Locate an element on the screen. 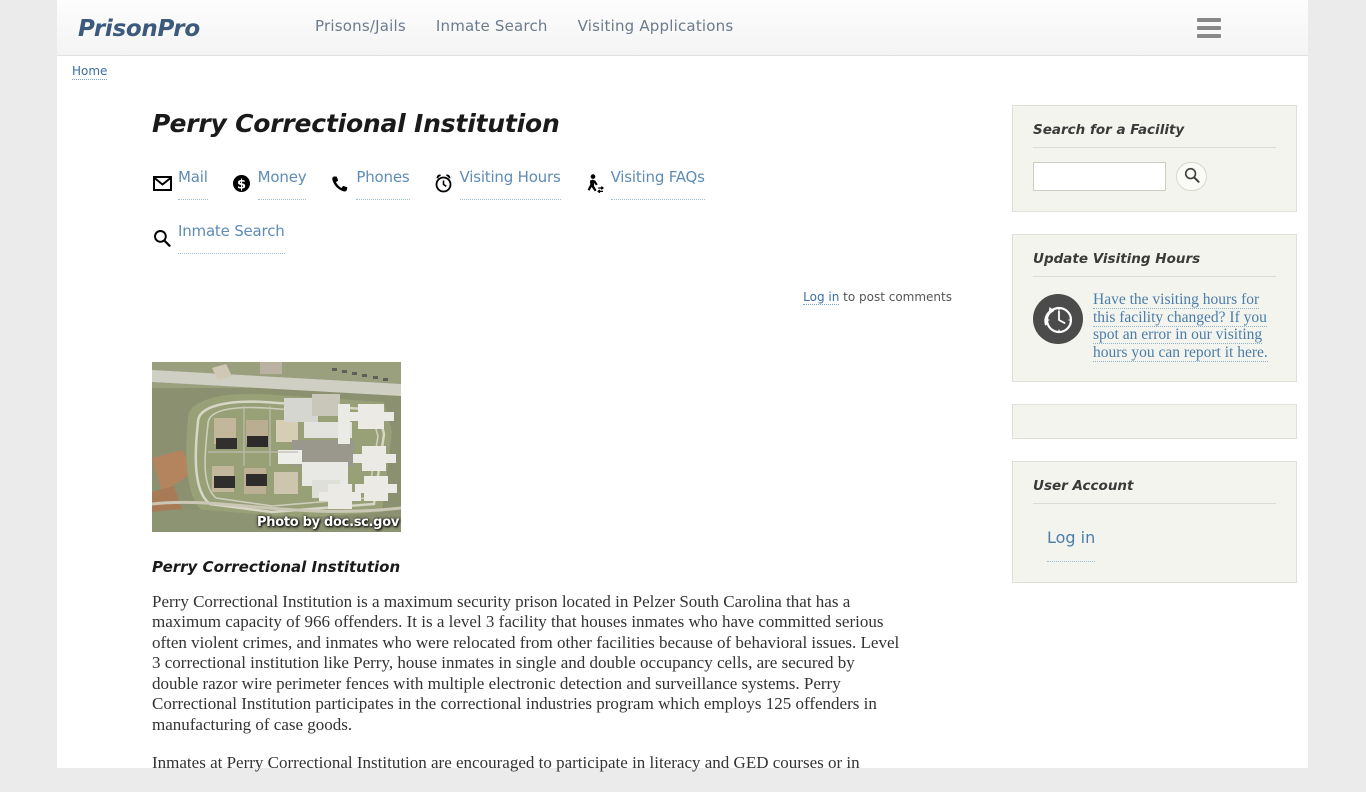  widget-search-facility: Search for a Facility is located at coordinates (1154, 158).